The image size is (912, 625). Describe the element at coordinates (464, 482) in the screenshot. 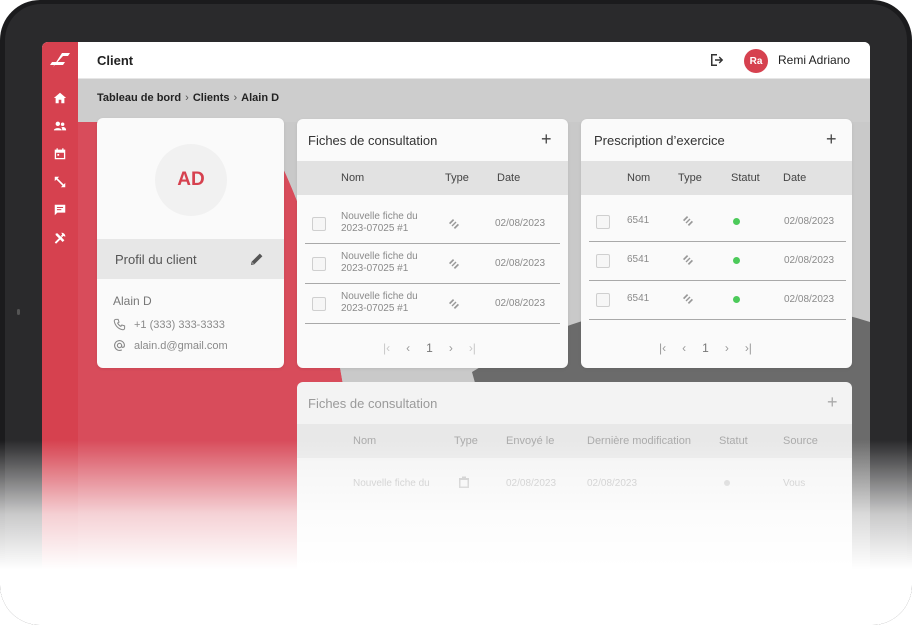

I see `clipboard-icon` at that location.